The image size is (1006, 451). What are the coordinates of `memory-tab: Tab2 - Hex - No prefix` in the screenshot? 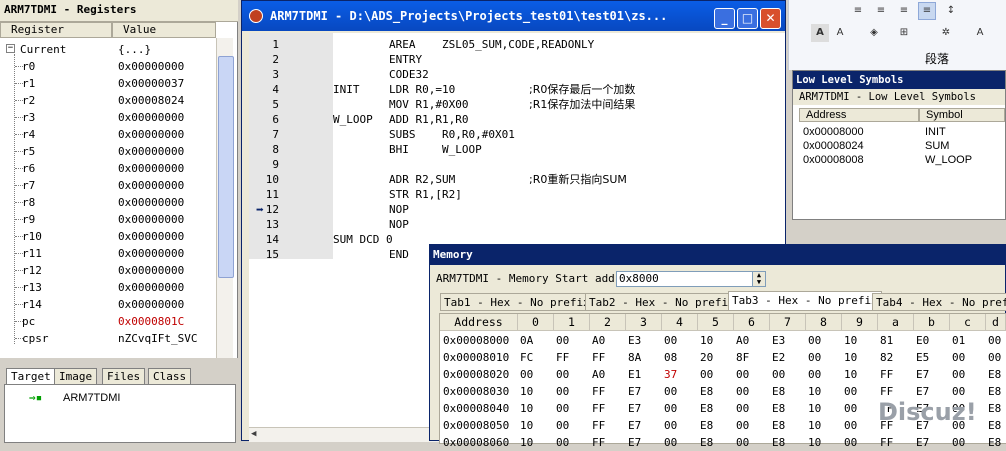 It's located at (662, 302).